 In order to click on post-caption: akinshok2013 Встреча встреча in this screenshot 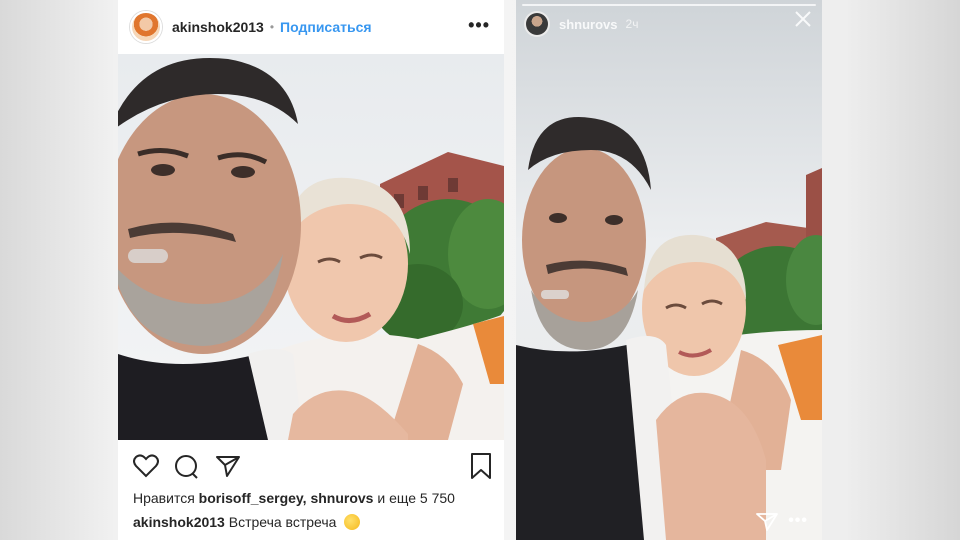, I will do `click(247, 522)`.